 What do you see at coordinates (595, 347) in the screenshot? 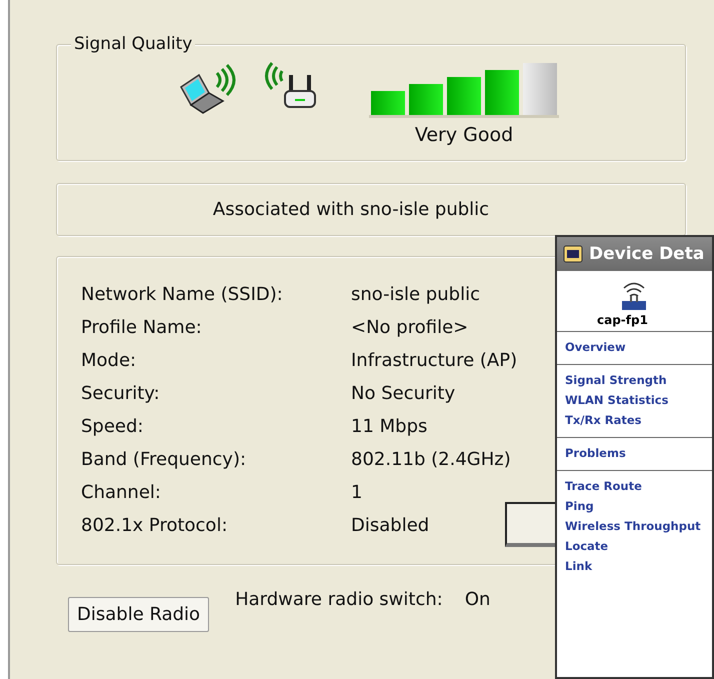
I see `menu-link: Overview` at bounding box center [595, 347].